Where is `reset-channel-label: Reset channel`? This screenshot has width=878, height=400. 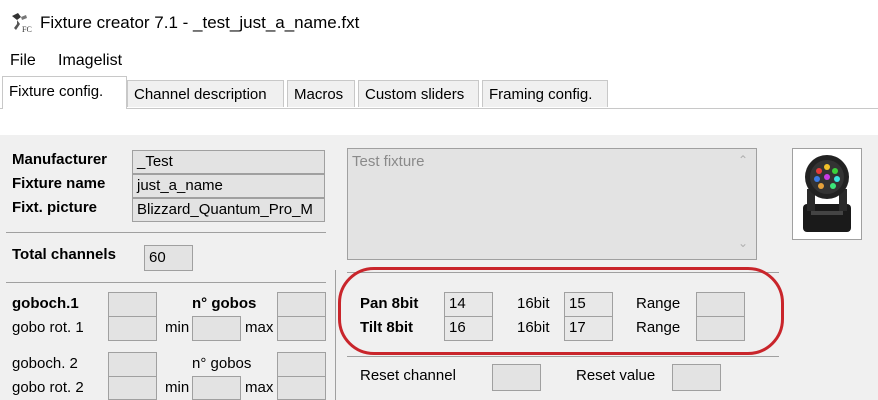 reset-channel-label: Reset channel is located at coordinates (408, 375).